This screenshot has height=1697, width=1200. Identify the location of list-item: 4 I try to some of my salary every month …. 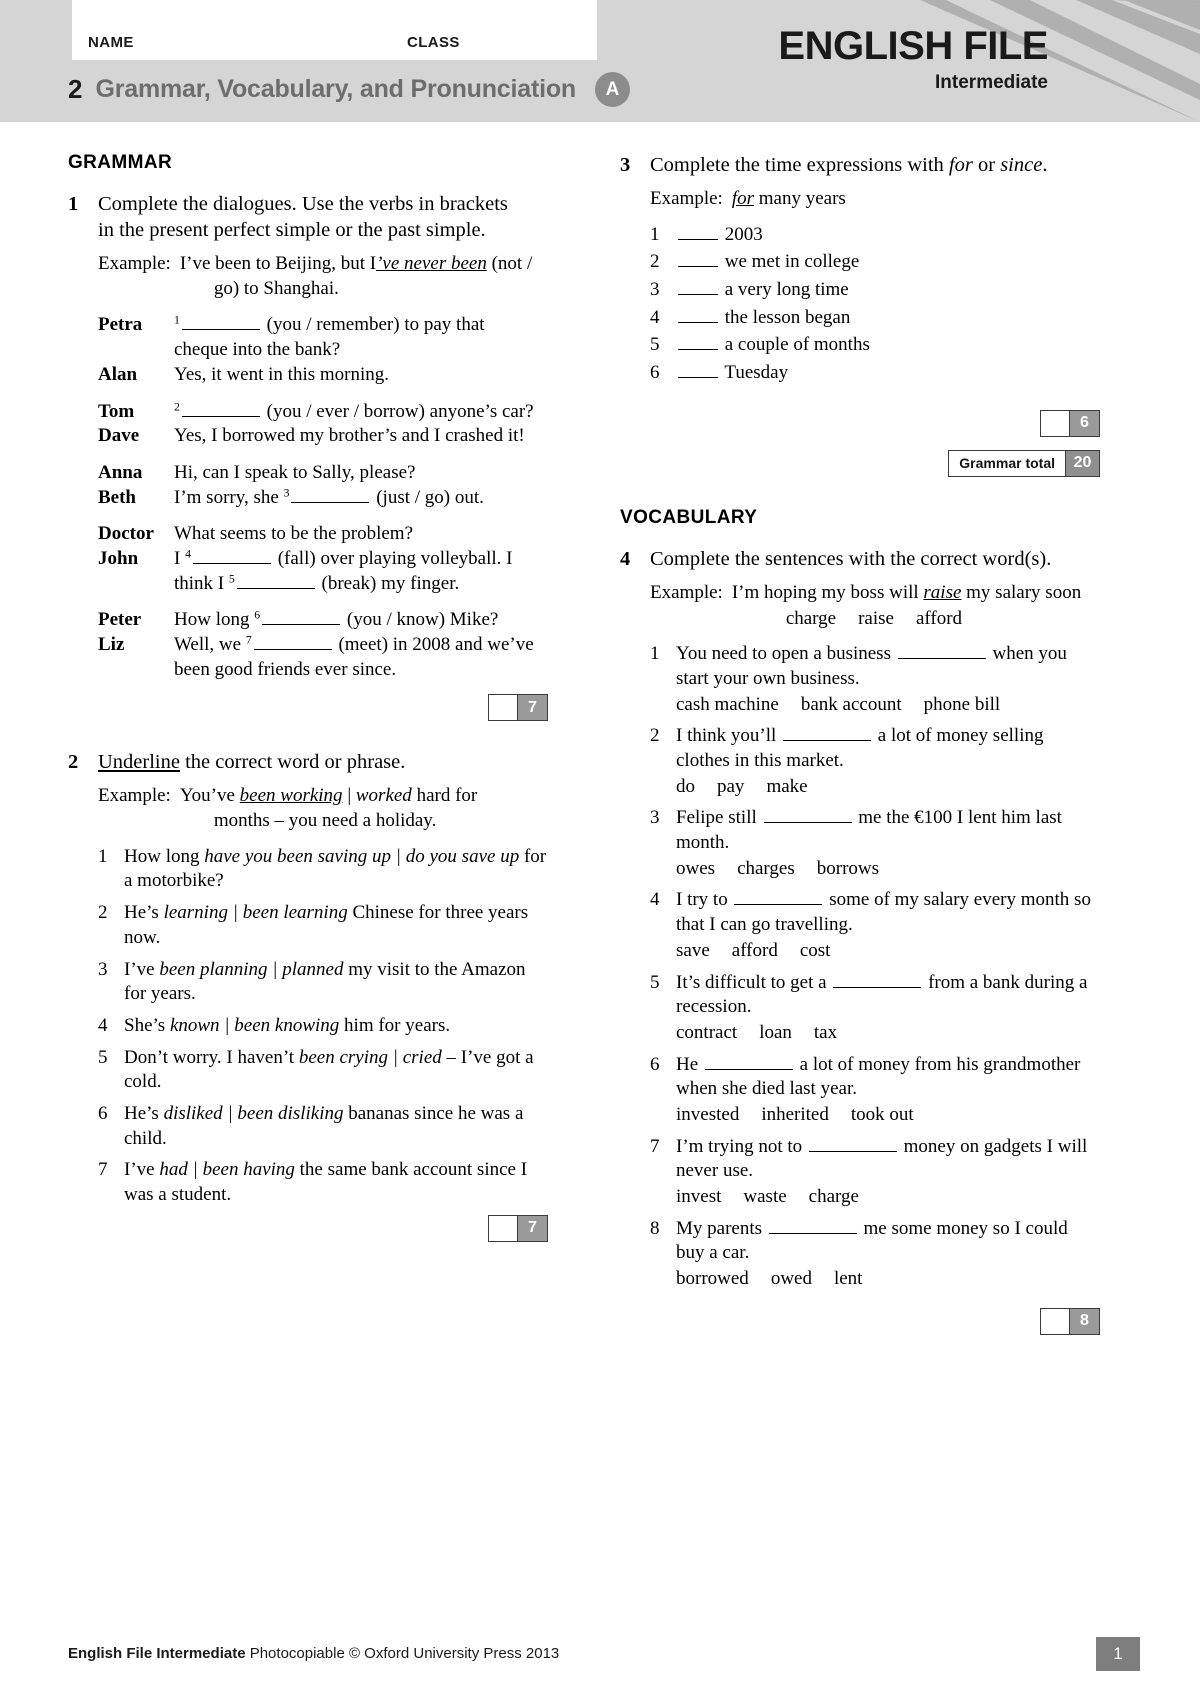
(875, 925).